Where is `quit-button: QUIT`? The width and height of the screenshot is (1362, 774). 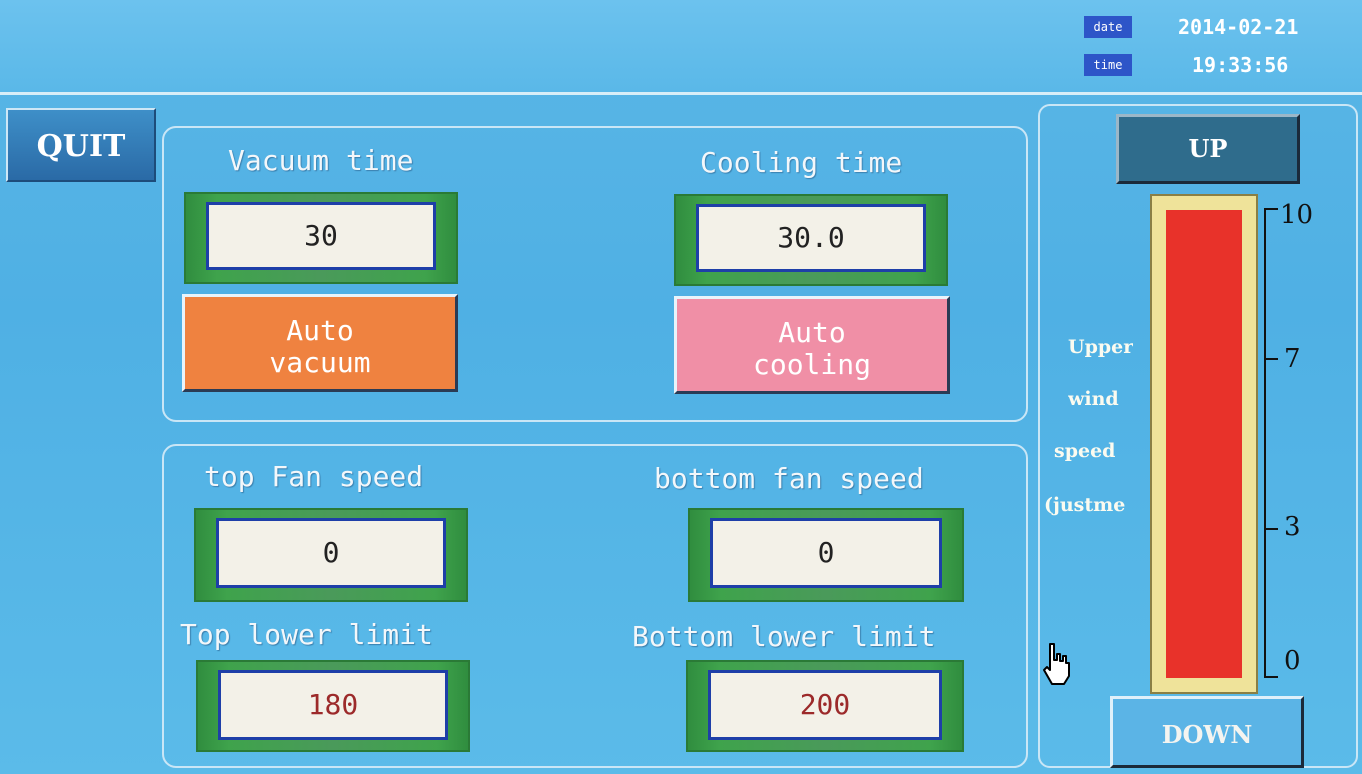
quit-button: QUIT is located at coordinates (81, 145).